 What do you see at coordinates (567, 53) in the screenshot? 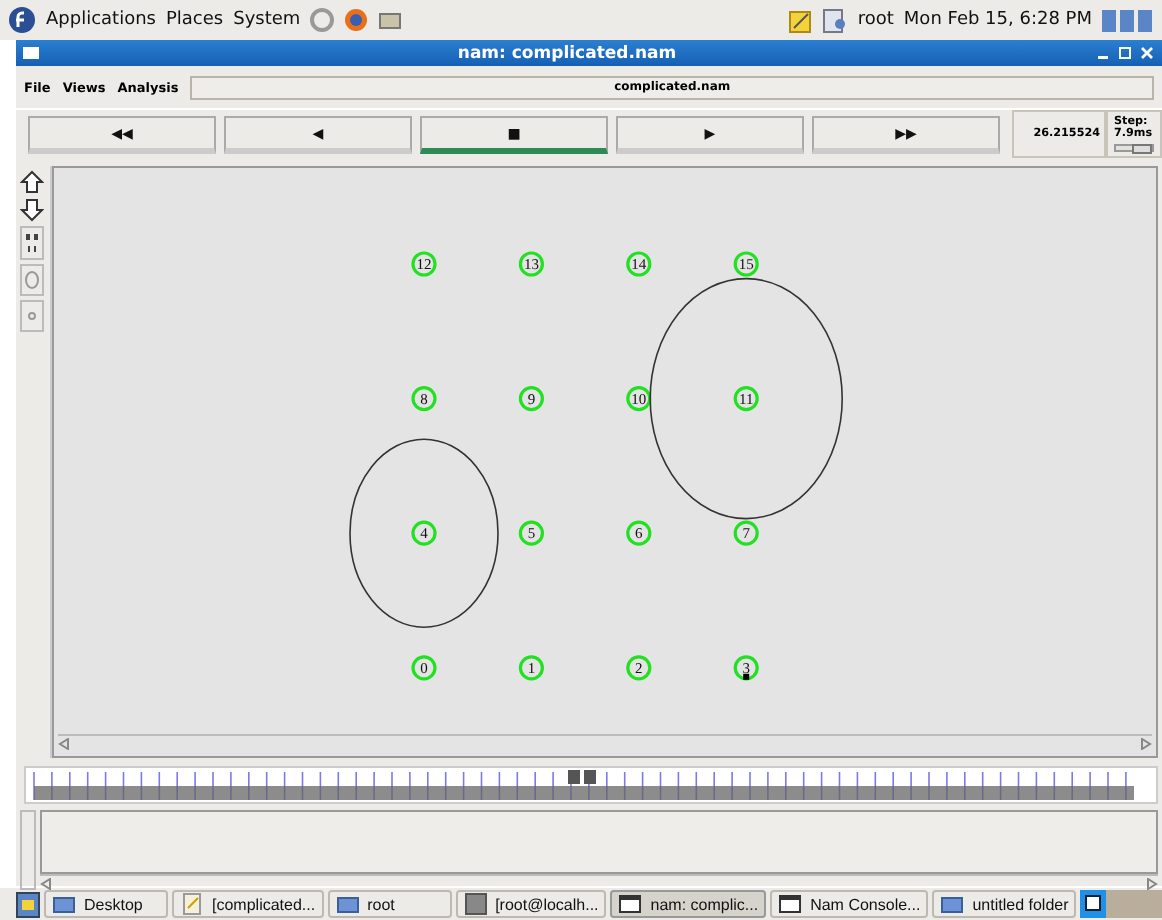
I see `window-title: nam: complicated.nam` at bounding box center [567, 53].